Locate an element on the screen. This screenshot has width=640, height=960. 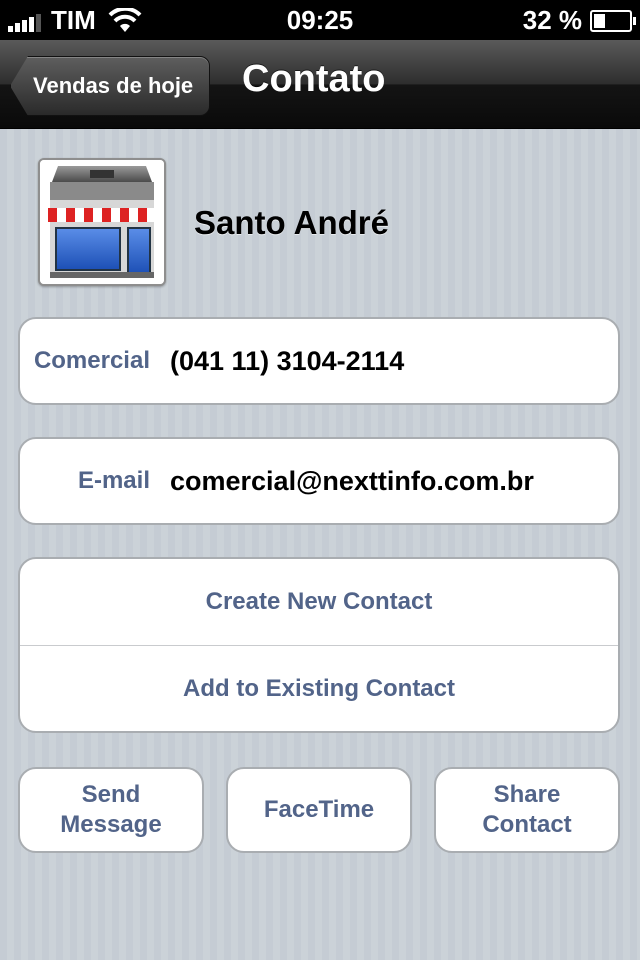
email-field-group: E-mail comercial@nexttinfo.com.br is located at coordinates (319, 481).